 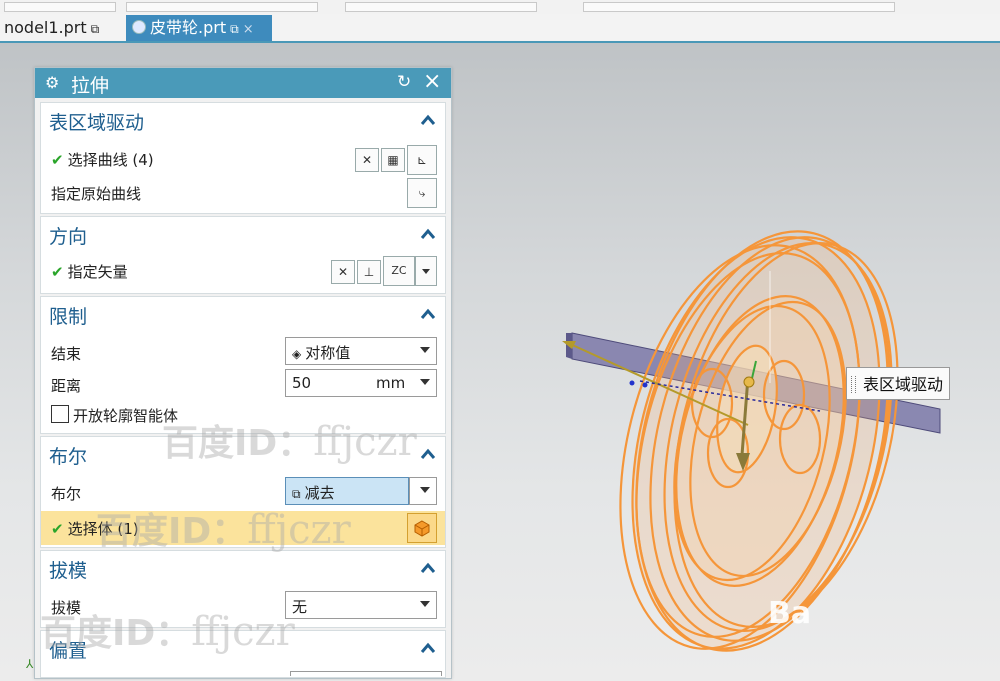 What do you see at coordinates (243, 589) in the screenshot?
I see `section-draft: 拔模 拔模 无` at bounding box center [243, 589].